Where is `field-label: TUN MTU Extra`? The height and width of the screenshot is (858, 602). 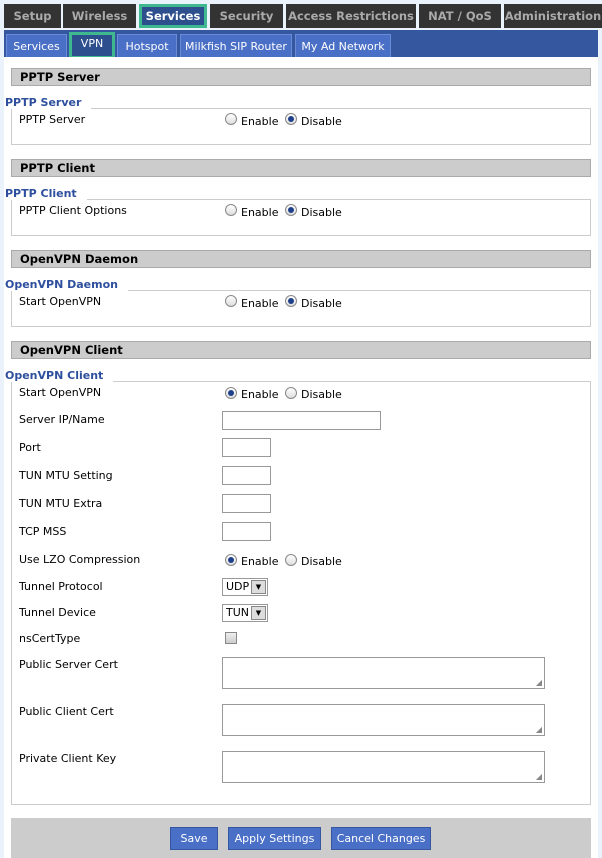 field-label: TUN MTU Extra is located at coordinates (61, 503).